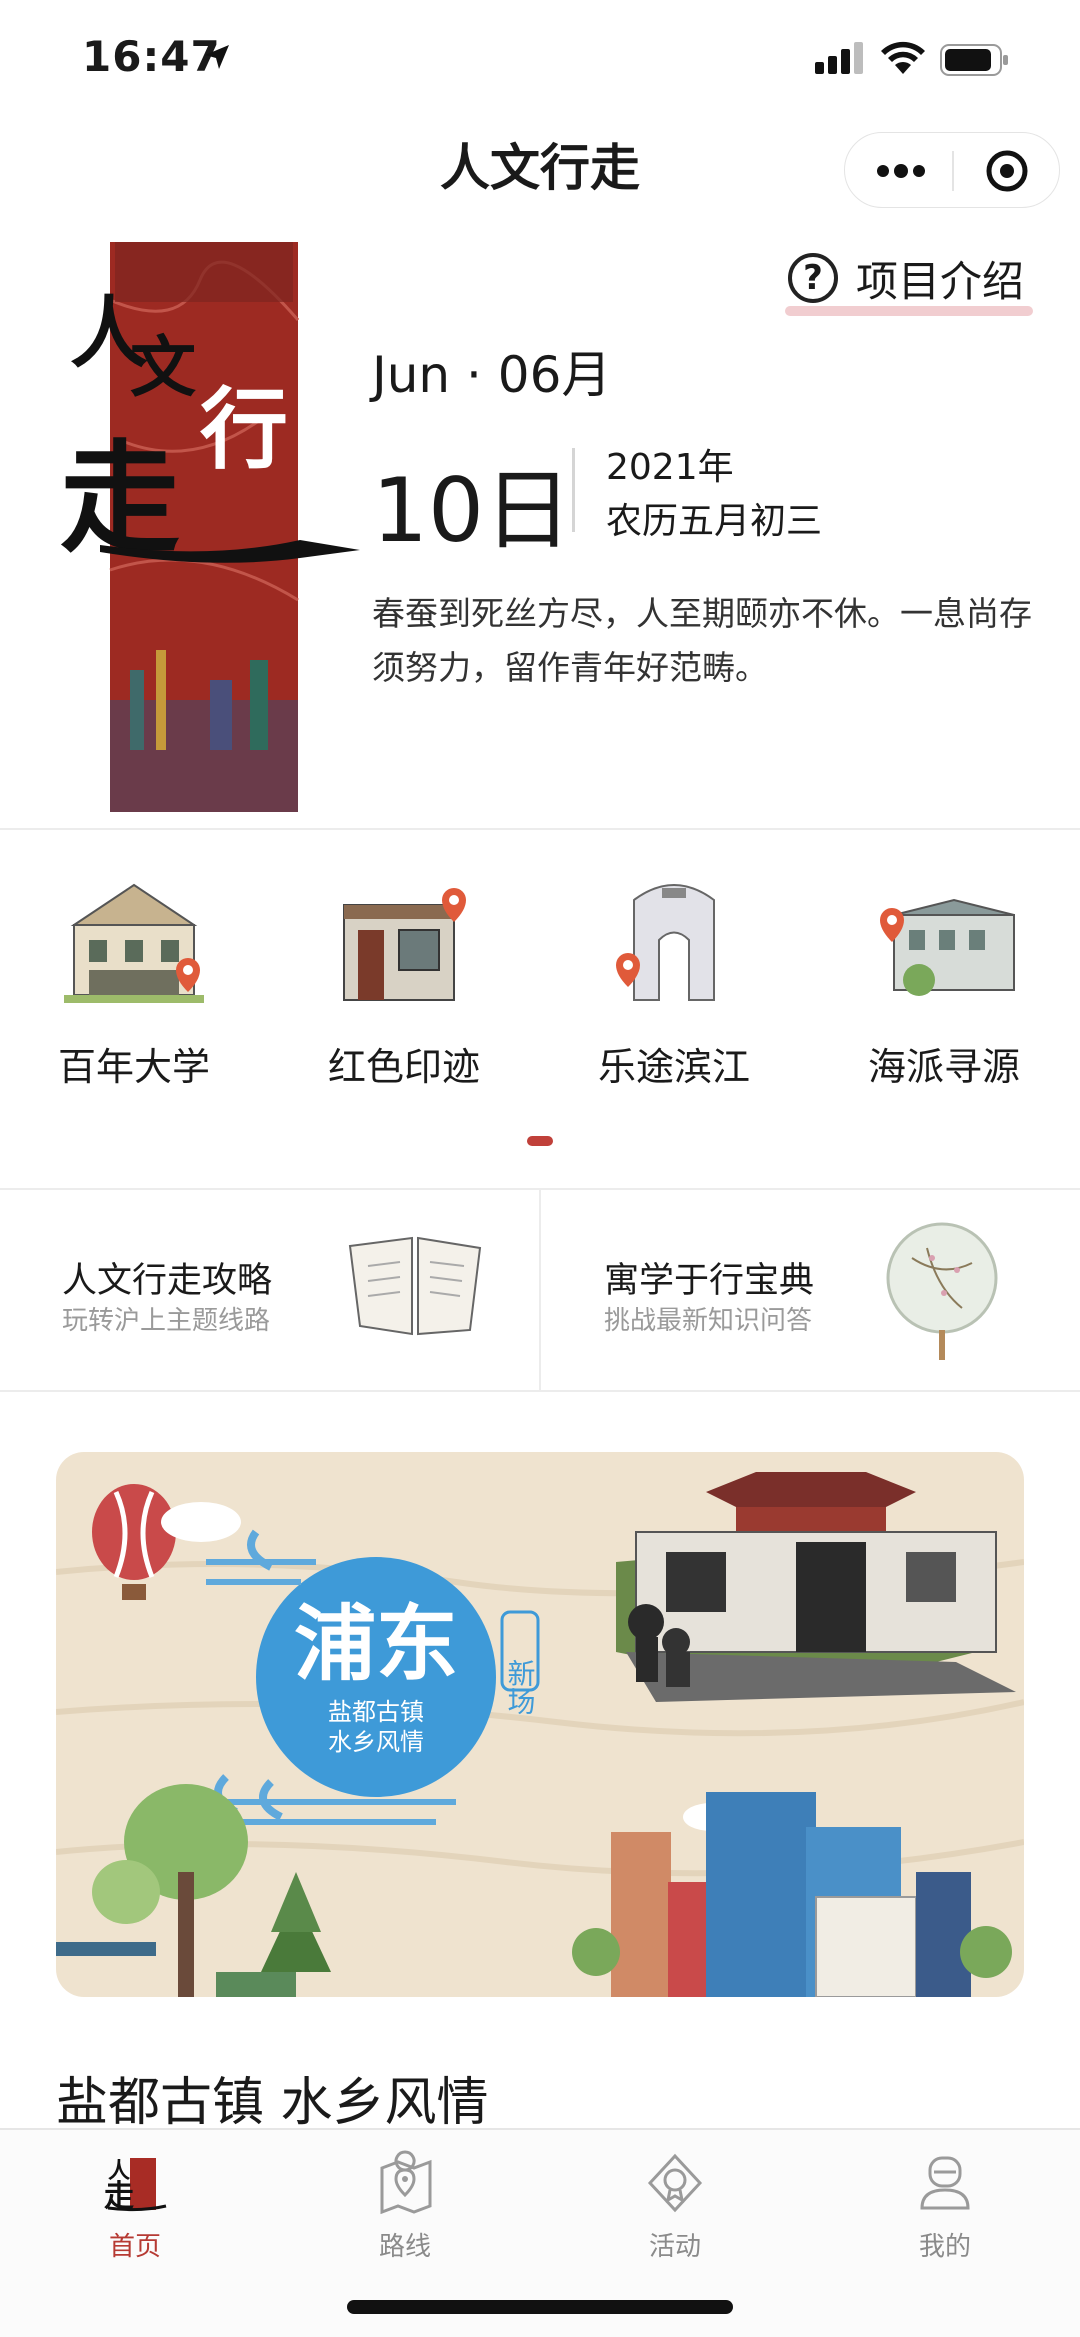 The height and width of the screenshot is (2337, 1080). What do you see at coordinates (573, 490) in the screenshot?
I see `date-separator` at bounding box center [573, 490].